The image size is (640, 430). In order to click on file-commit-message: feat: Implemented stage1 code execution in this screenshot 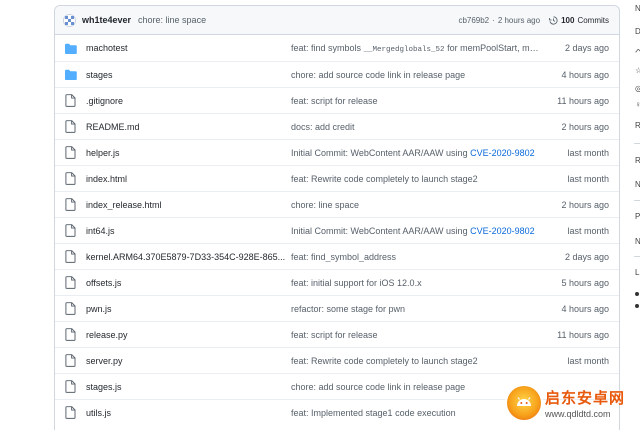, I will do `click(416, 413)`.